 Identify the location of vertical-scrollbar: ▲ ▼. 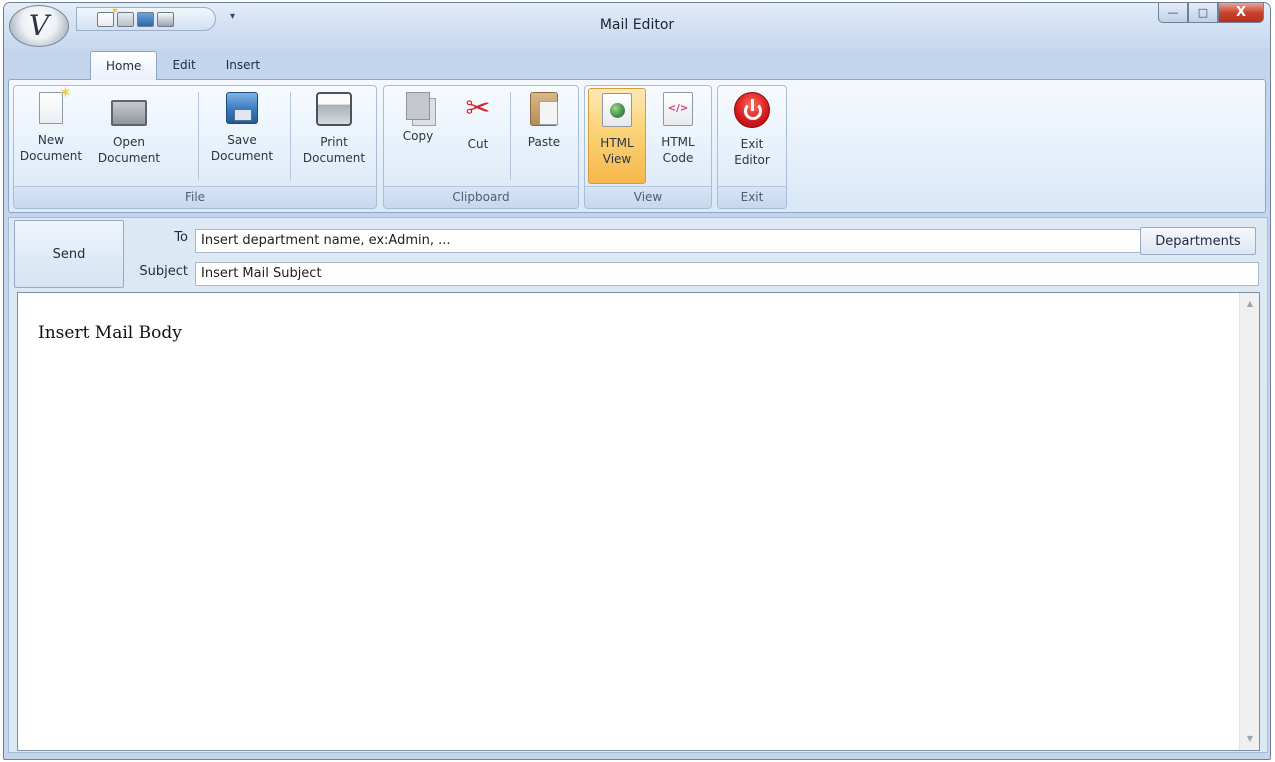
(1249, 521).